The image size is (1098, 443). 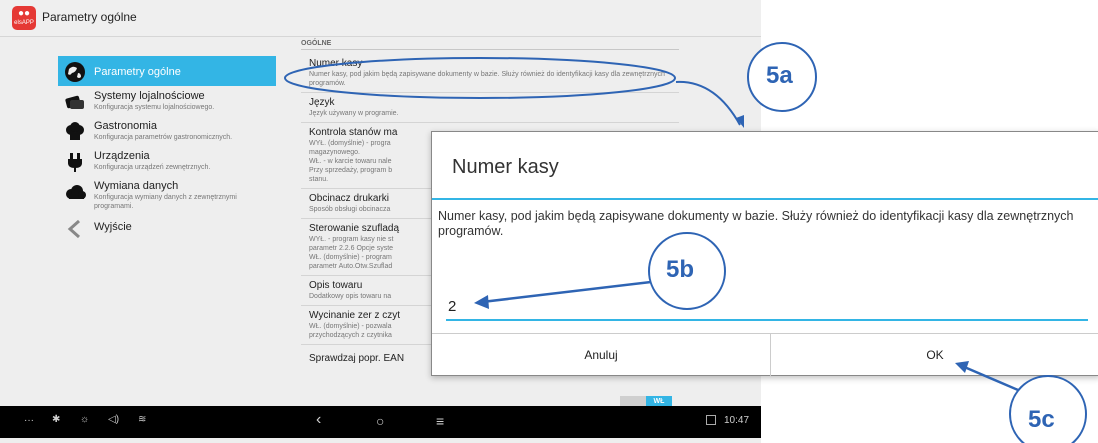 I want to click on annotation-label-5c: 5c, so click(x=1041, y=419).